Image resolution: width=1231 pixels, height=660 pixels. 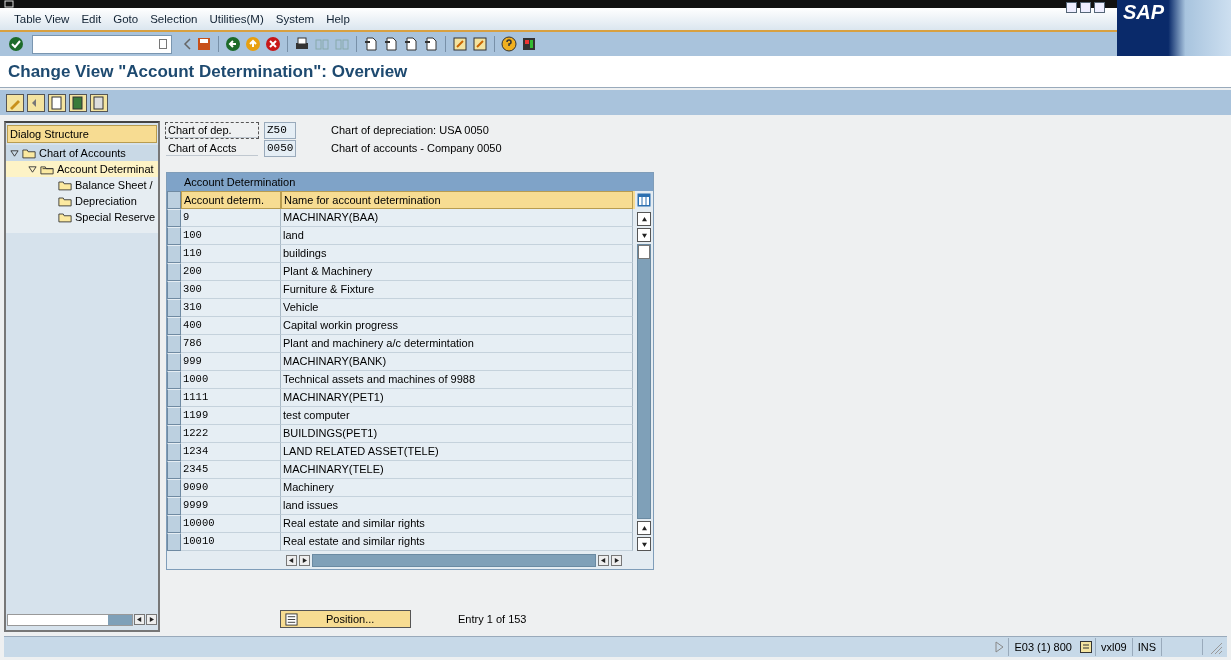 I want to click on tree-node: Depreciation, so click(x=82, y=201).